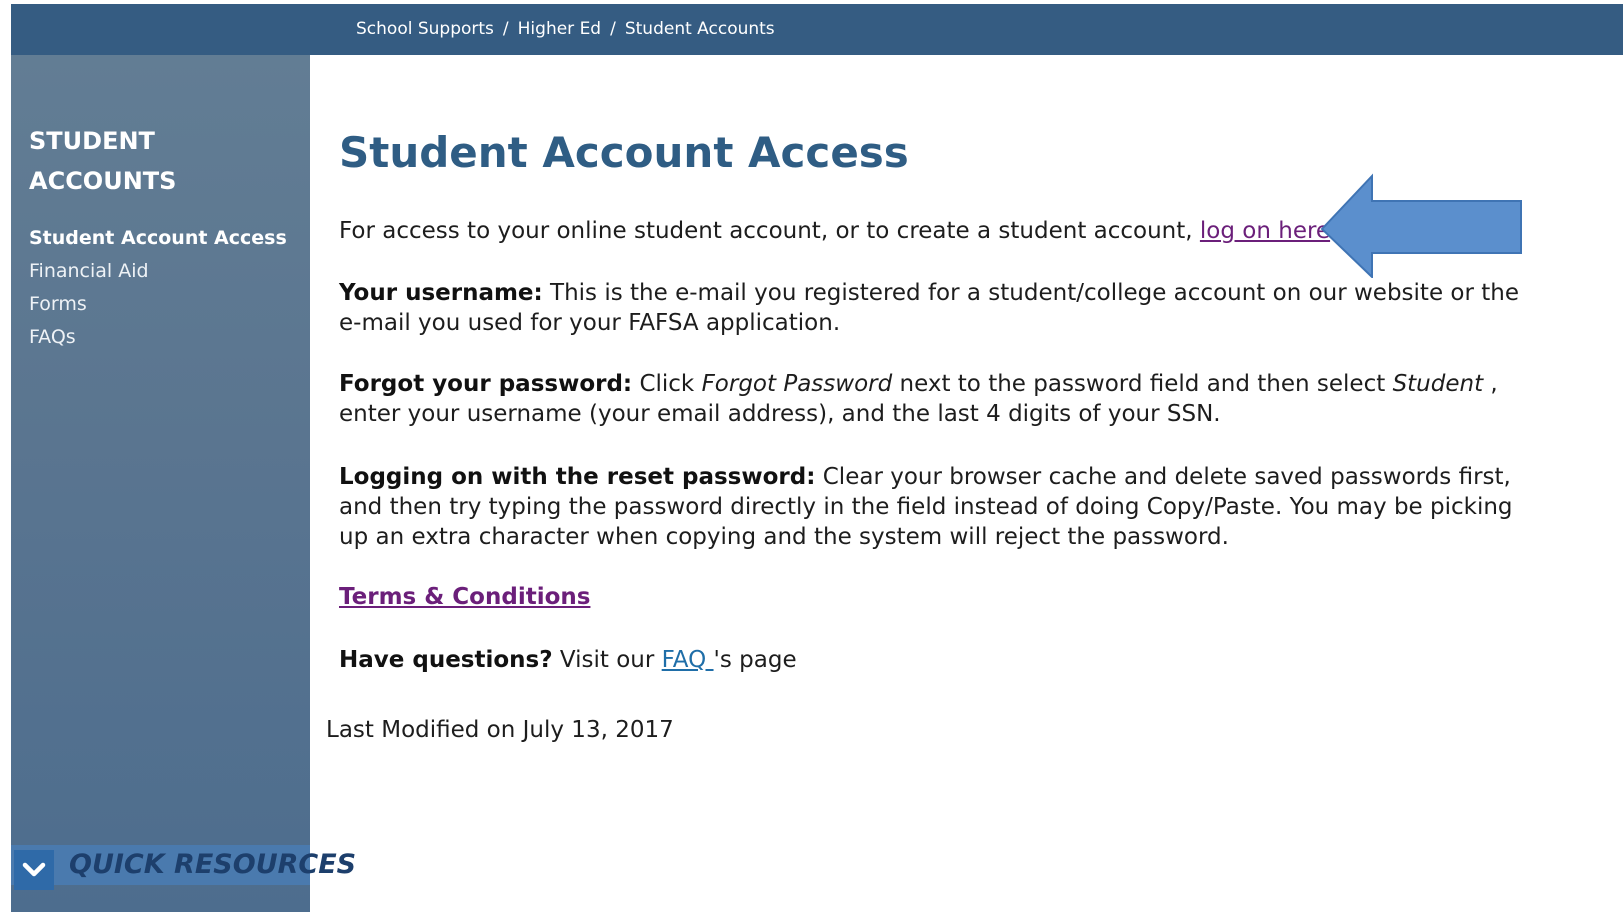  What do you see at coordinates (92, 141) in the screenshot?
I see `sidebar-title-line1: STUDENT` at bounding box center [92, 141].